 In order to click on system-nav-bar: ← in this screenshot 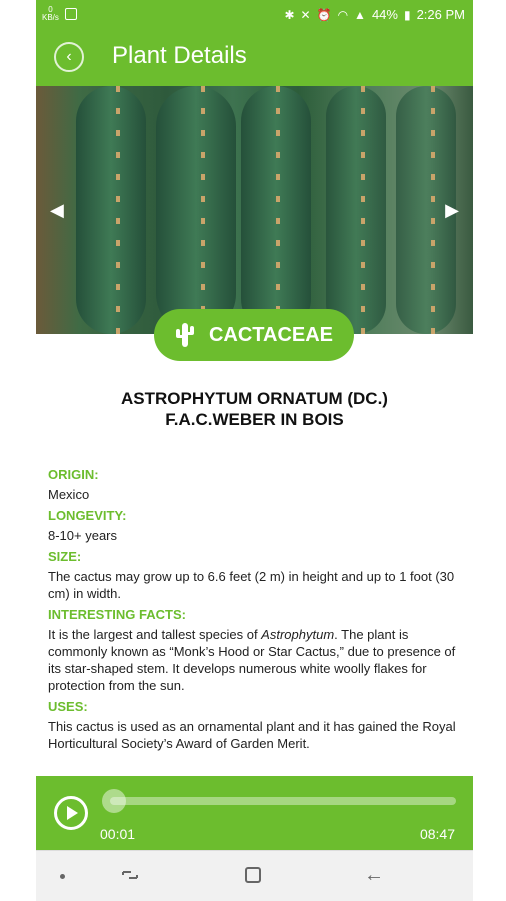, I will do `click(254, 875)`.